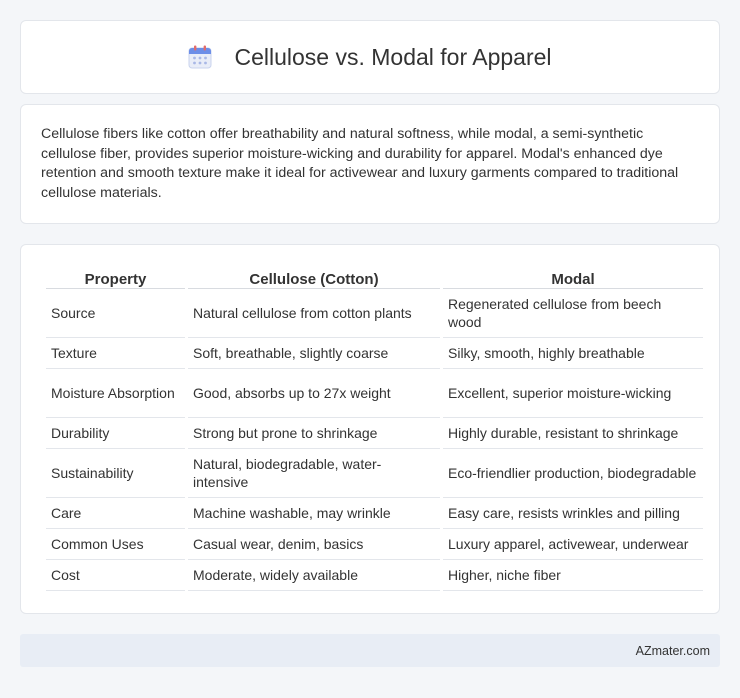 The width and height of the screenshot is (740, 698). What do you see at coordinates (115, 433) in the screenshot?
I see `row-property: Durability` at bounding box center [115, 433].